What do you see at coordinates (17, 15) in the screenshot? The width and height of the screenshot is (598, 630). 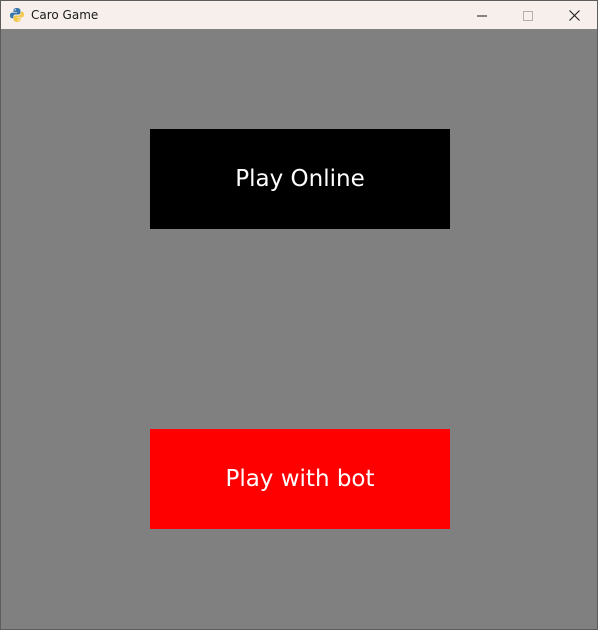 I see `python-icon` at bounding box center [17, 15].